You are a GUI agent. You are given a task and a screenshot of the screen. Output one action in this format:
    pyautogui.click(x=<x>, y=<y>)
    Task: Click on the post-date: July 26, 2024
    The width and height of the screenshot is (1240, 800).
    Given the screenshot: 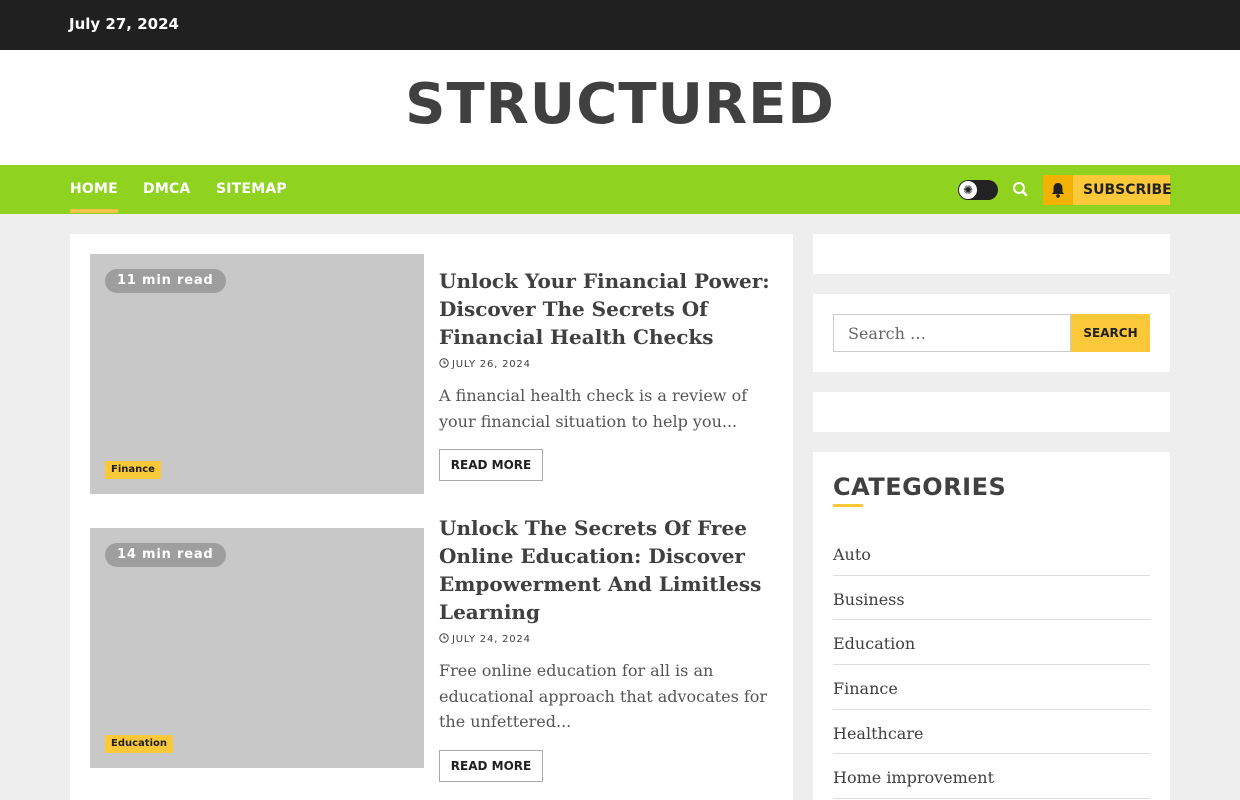 What is the action you would take?
    pyautogui.click(x=485, y=364)
    